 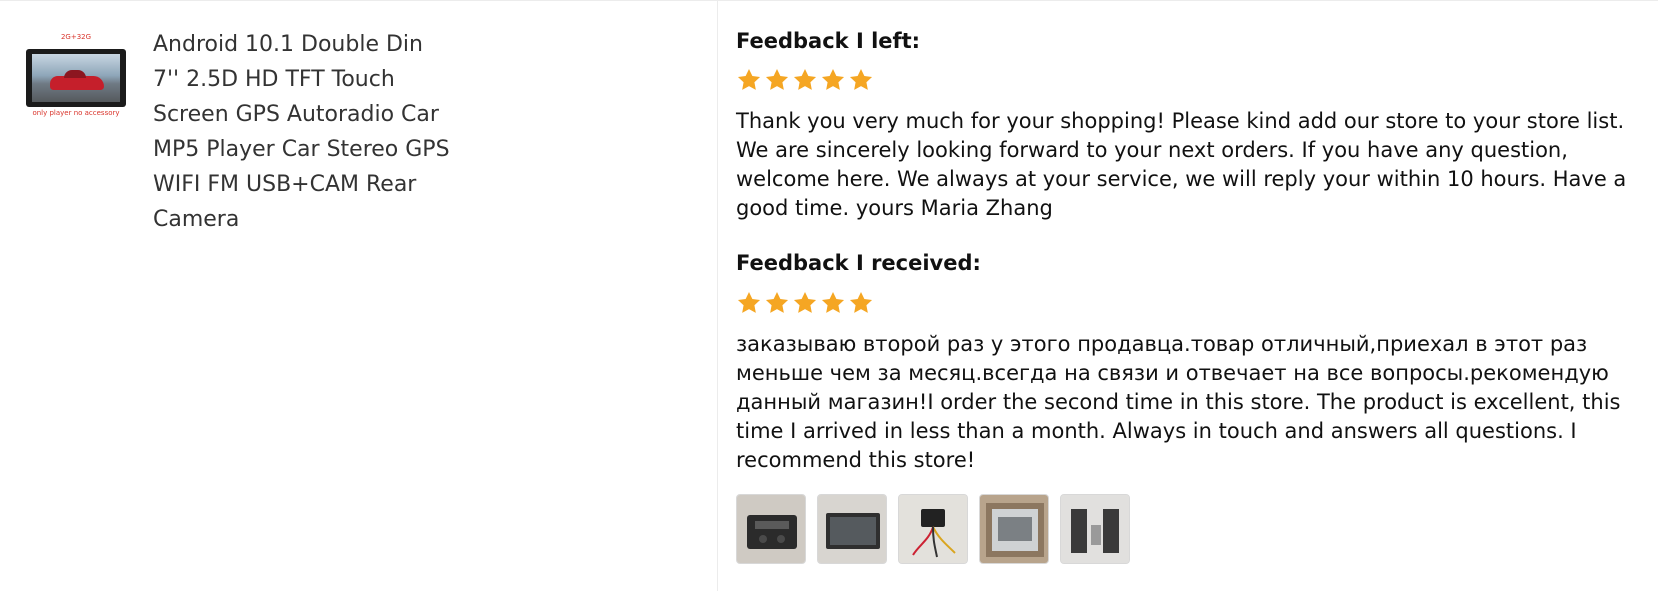 I want to click on feedback-photos, so click(x=933, y=529).